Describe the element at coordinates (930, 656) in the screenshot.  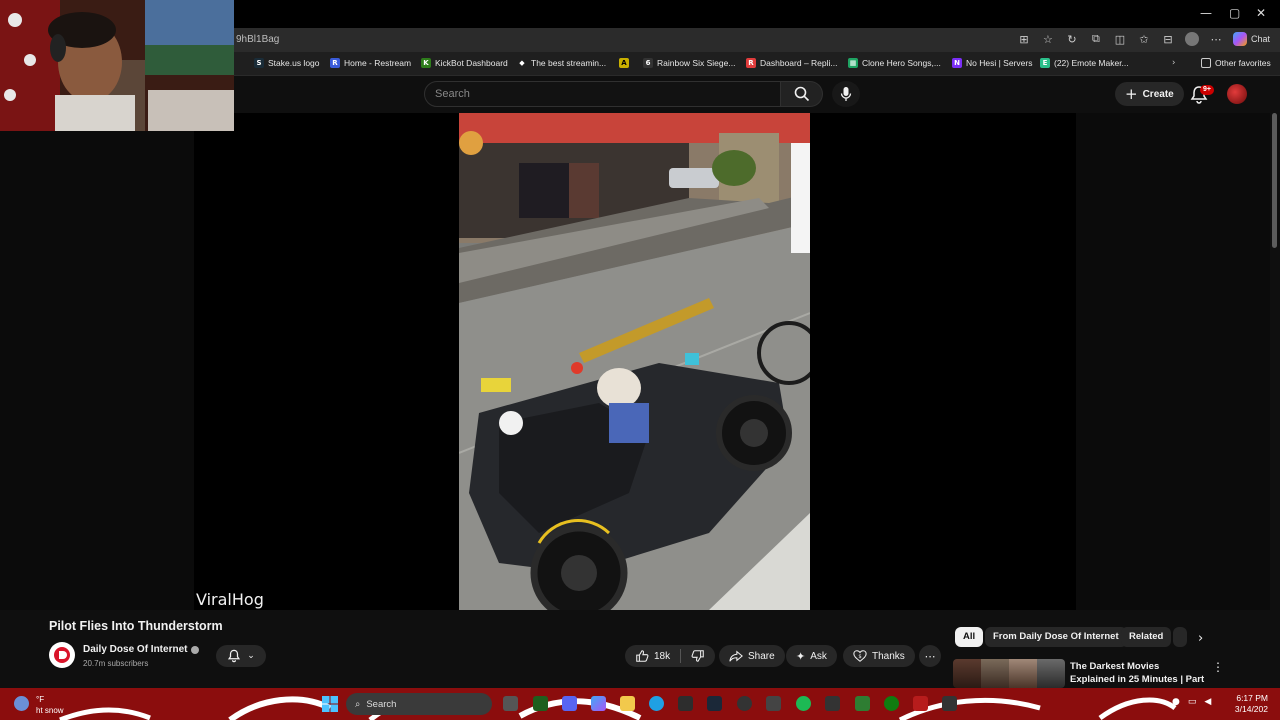
I see `more-actions-button: ⋯` at that location.